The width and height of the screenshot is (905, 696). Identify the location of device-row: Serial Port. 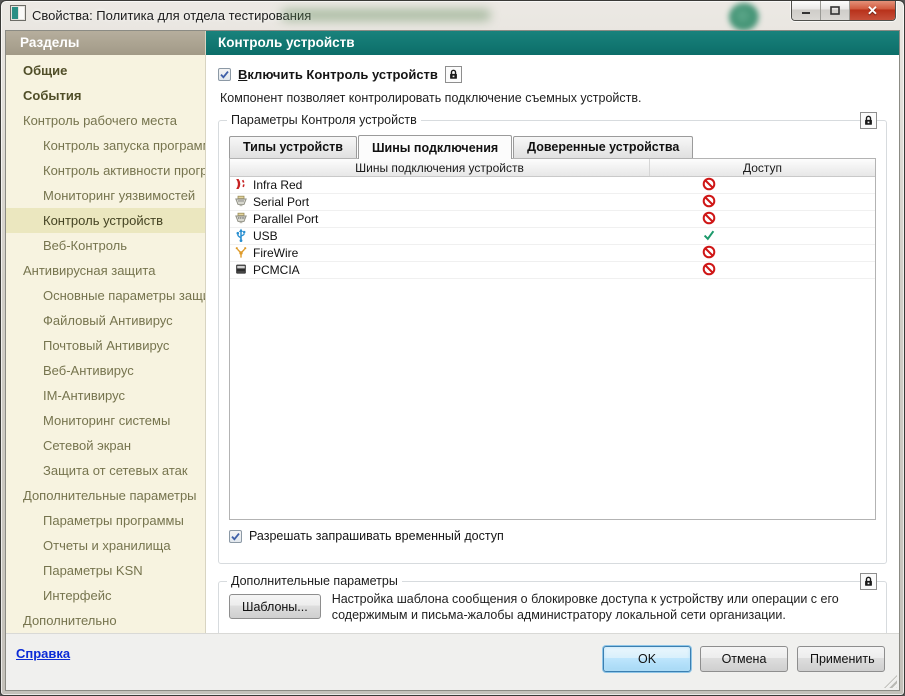
(552, 202).